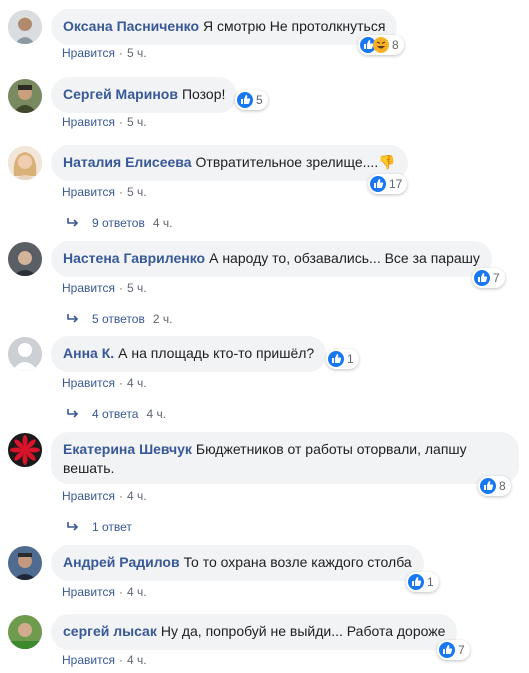 This screenshot has width=529, height=673. What do you see at coordinates (344, 258) in the screenshot?
I see `comment-text: А народу то, обзавались... Все за парашу` at bounding box center [344, 258].